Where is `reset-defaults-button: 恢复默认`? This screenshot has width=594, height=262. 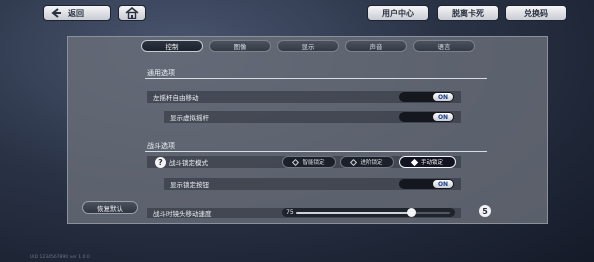 reset-defaults-button: 恢复默认 is located at coordinates (110, 207).